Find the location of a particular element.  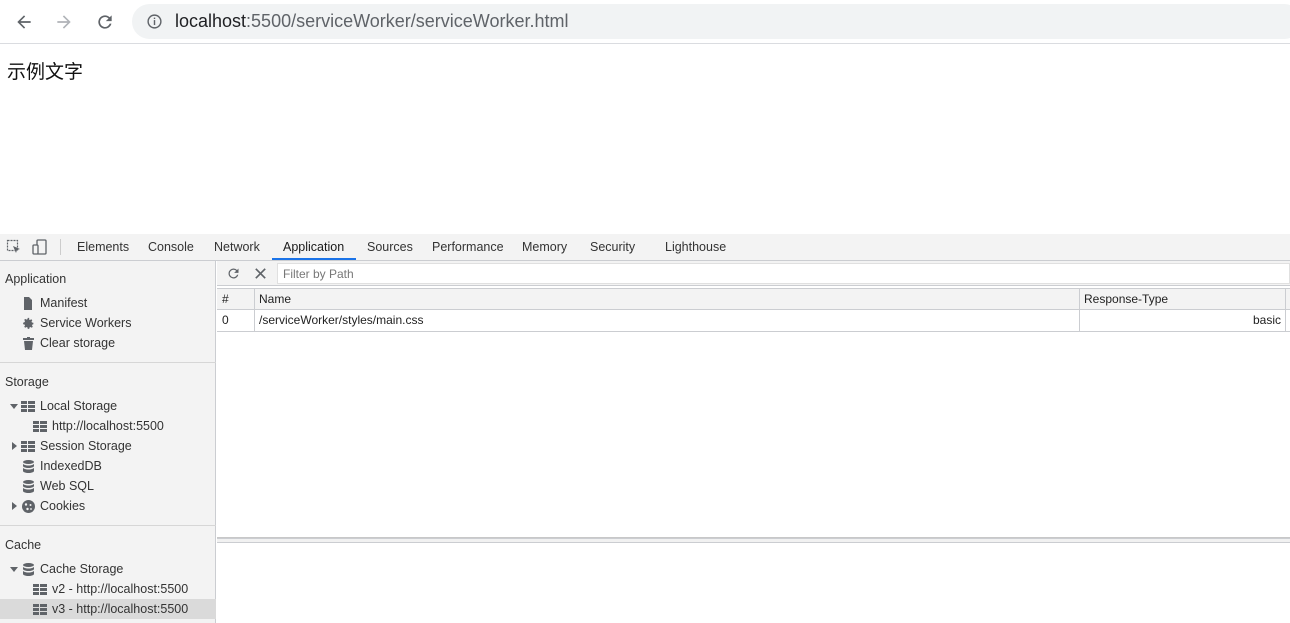

sidebar-item-cookies: Cookies is located at coordinates (47, 506).